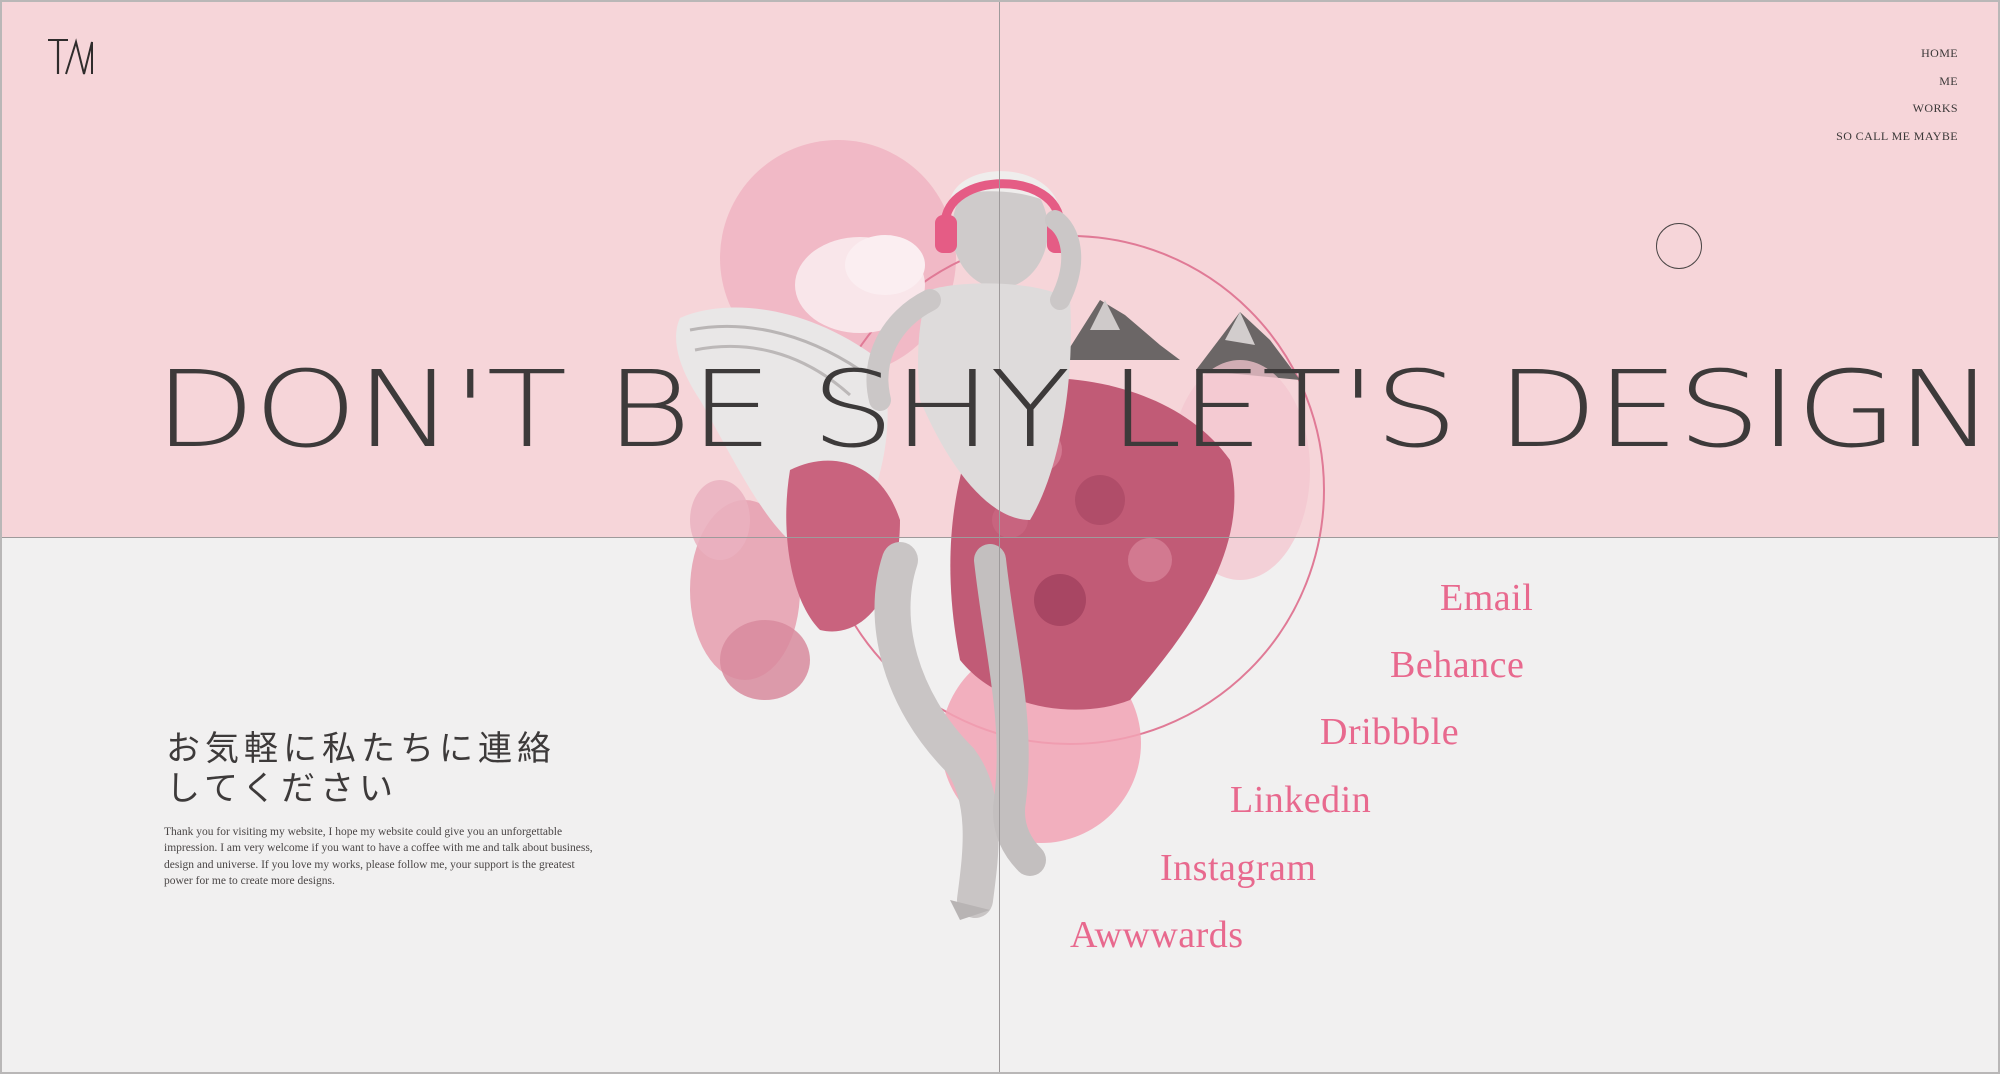  What do you see at coordinates (361, 749) in the screenshot?
I see `contact-heading-line-1: お気軽に私たちに連絡` at bounding box center [361, 749].